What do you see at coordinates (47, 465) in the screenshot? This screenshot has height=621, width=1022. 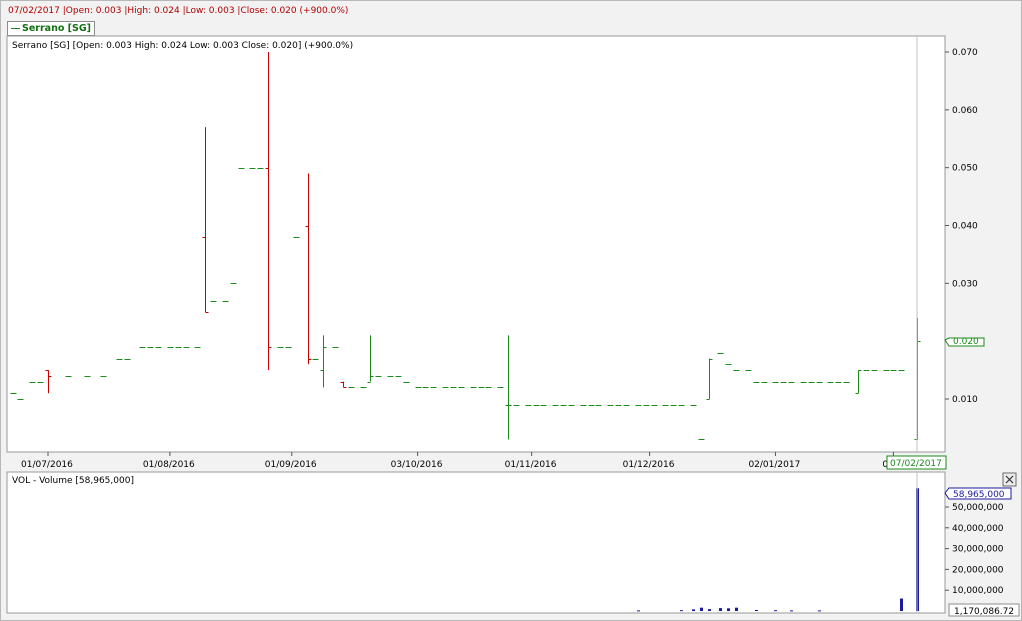 I see `price-x-tick-label: 01/07/2016` at bounding box center [47, 465].